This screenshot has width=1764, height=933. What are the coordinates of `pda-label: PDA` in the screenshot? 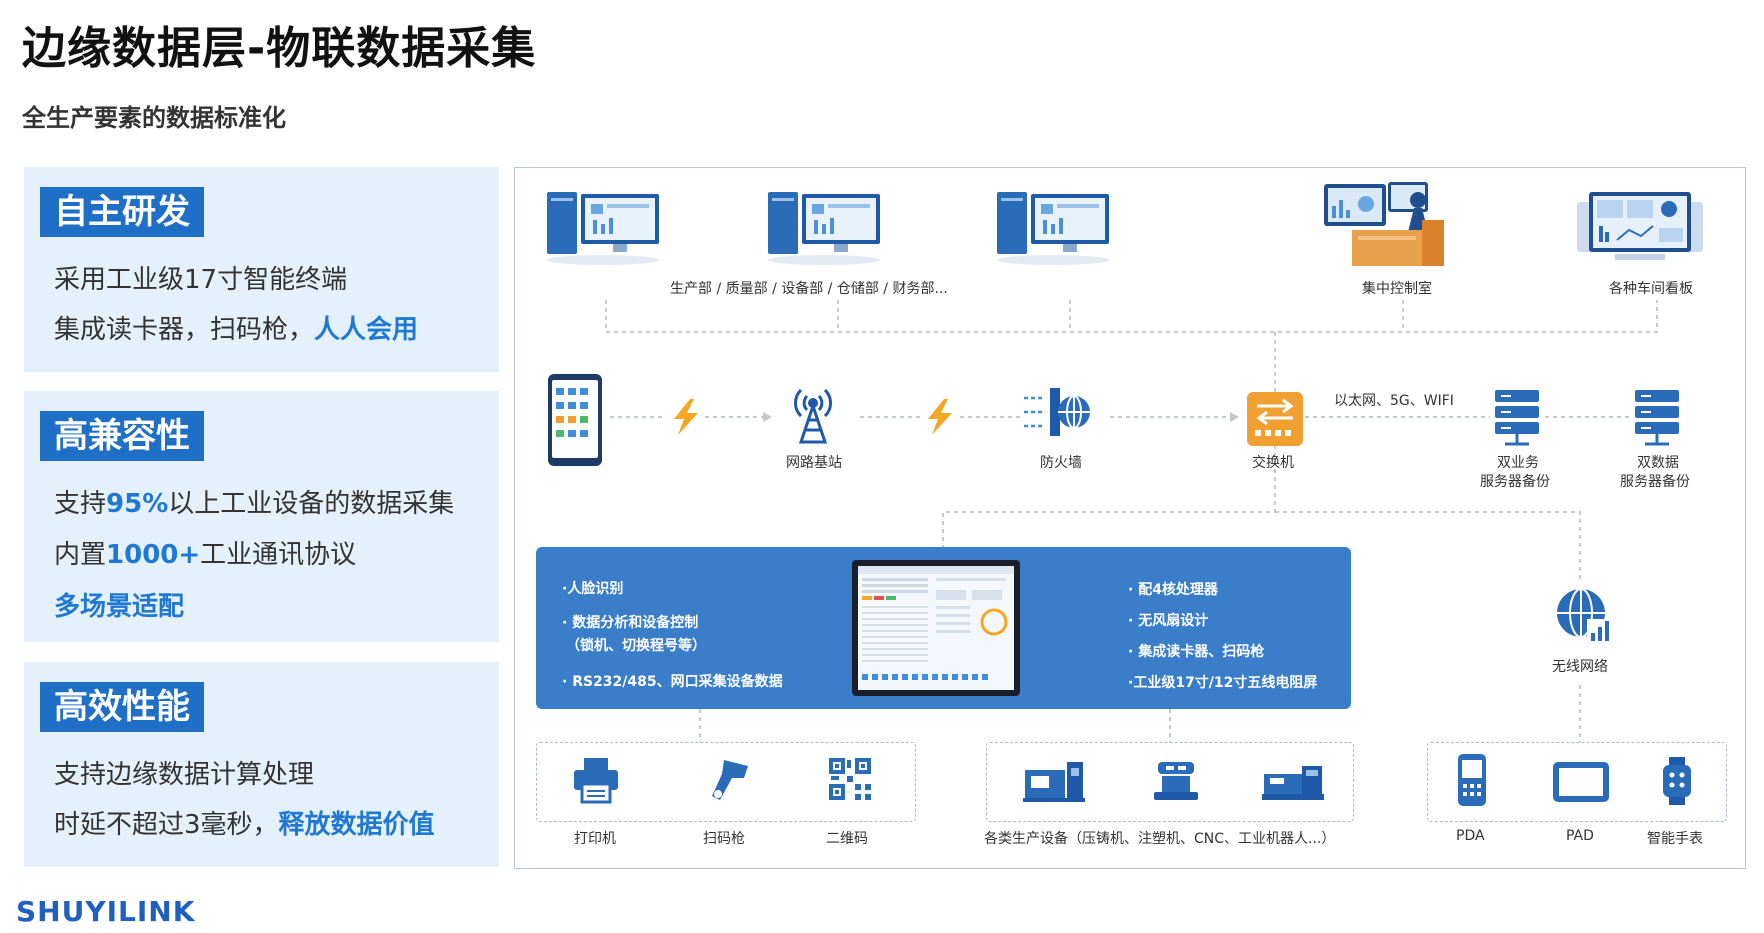 It's located at (1470, 836).